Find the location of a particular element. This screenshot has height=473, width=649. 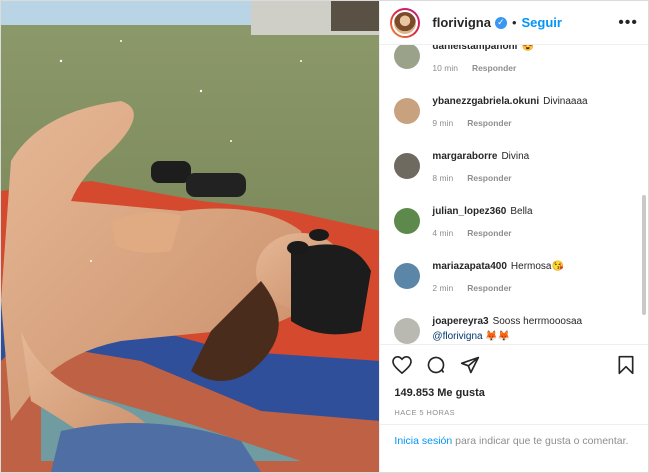

heart-icon is located at coordinates (402, 365).